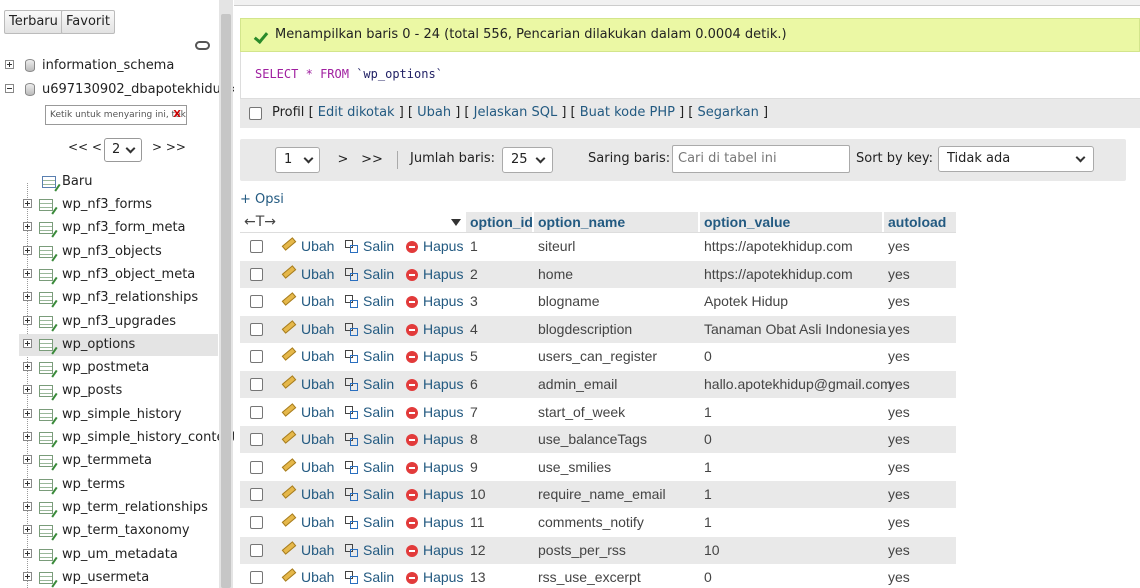 The image size is (1140, 588). What do you see at coordinates (92, 391) in the screenshot?
I see `table-label: wp_posts` at bounding box center [92, 391].